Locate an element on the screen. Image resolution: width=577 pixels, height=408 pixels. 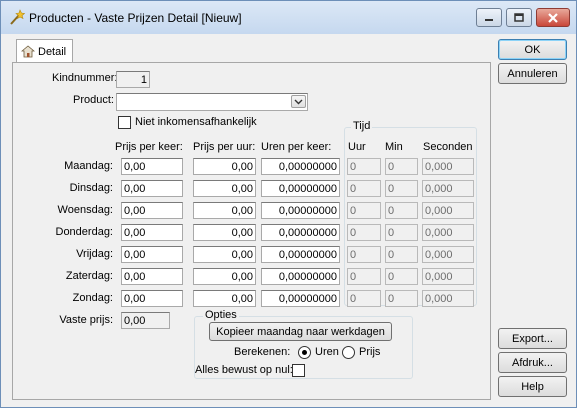
house-icon is located at coordinates (28, 50).